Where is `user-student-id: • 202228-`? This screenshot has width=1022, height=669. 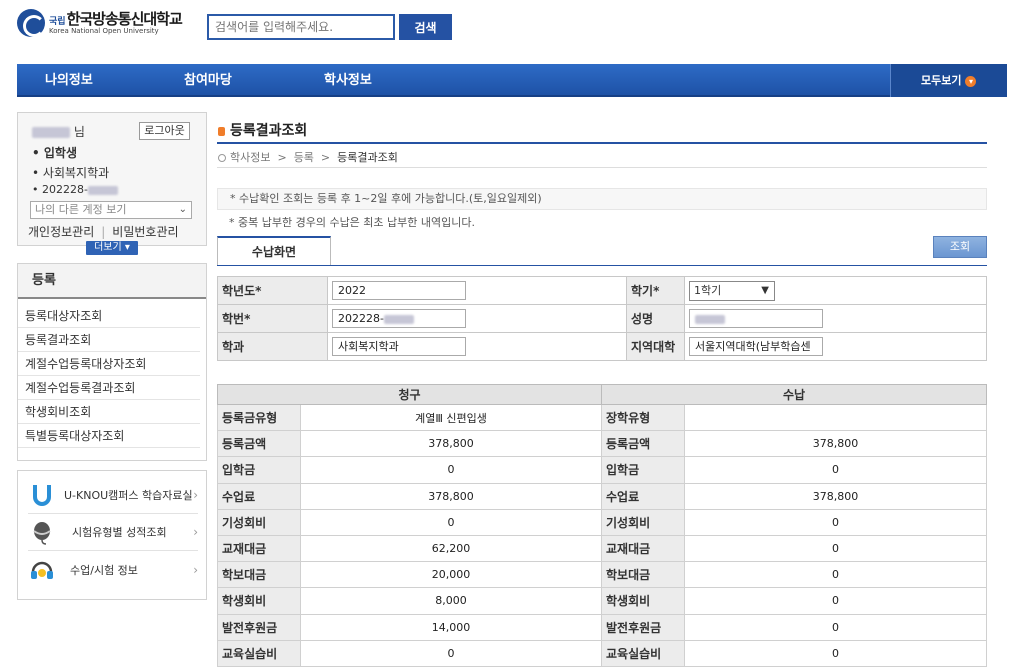 user-student-id: • 202228- is located at coordinates (75, 189).